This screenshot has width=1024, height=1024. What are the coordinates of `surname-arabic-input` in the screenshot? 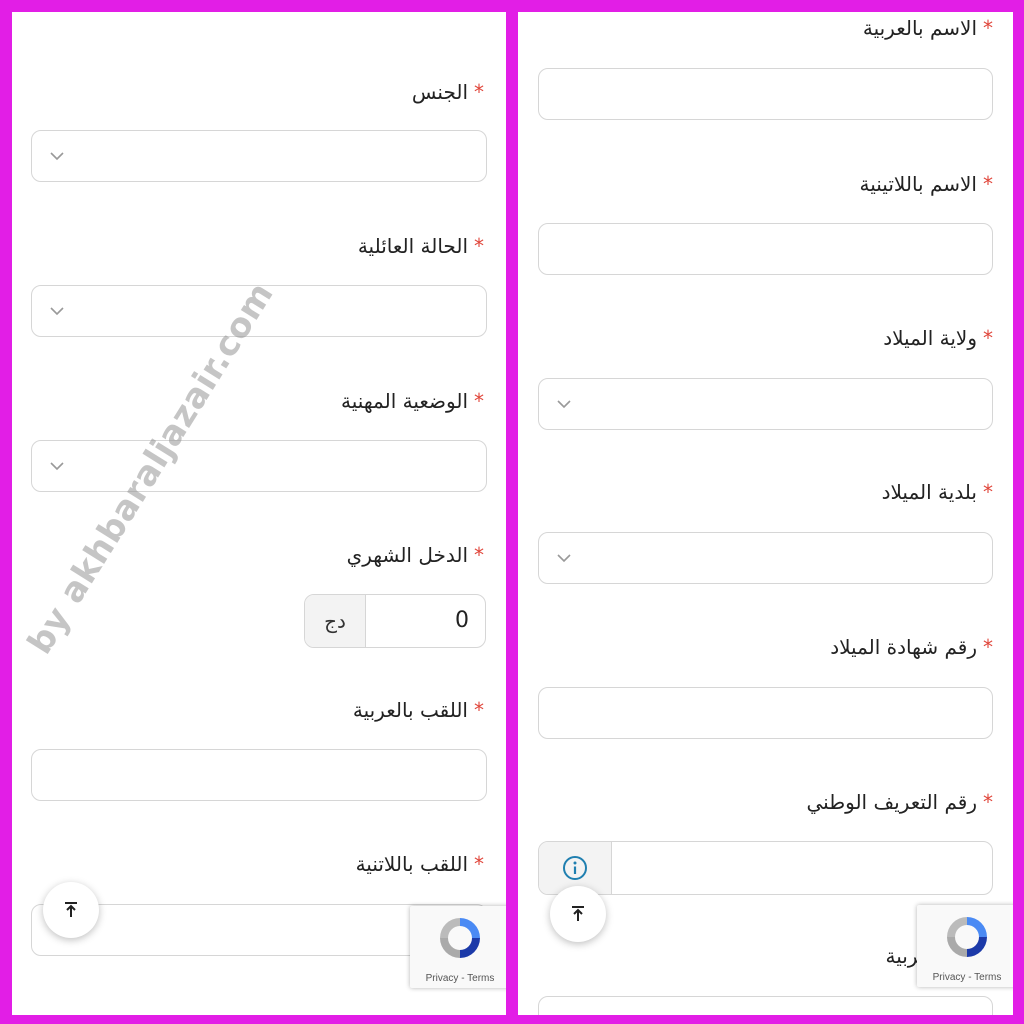 It's located at (259, 775).